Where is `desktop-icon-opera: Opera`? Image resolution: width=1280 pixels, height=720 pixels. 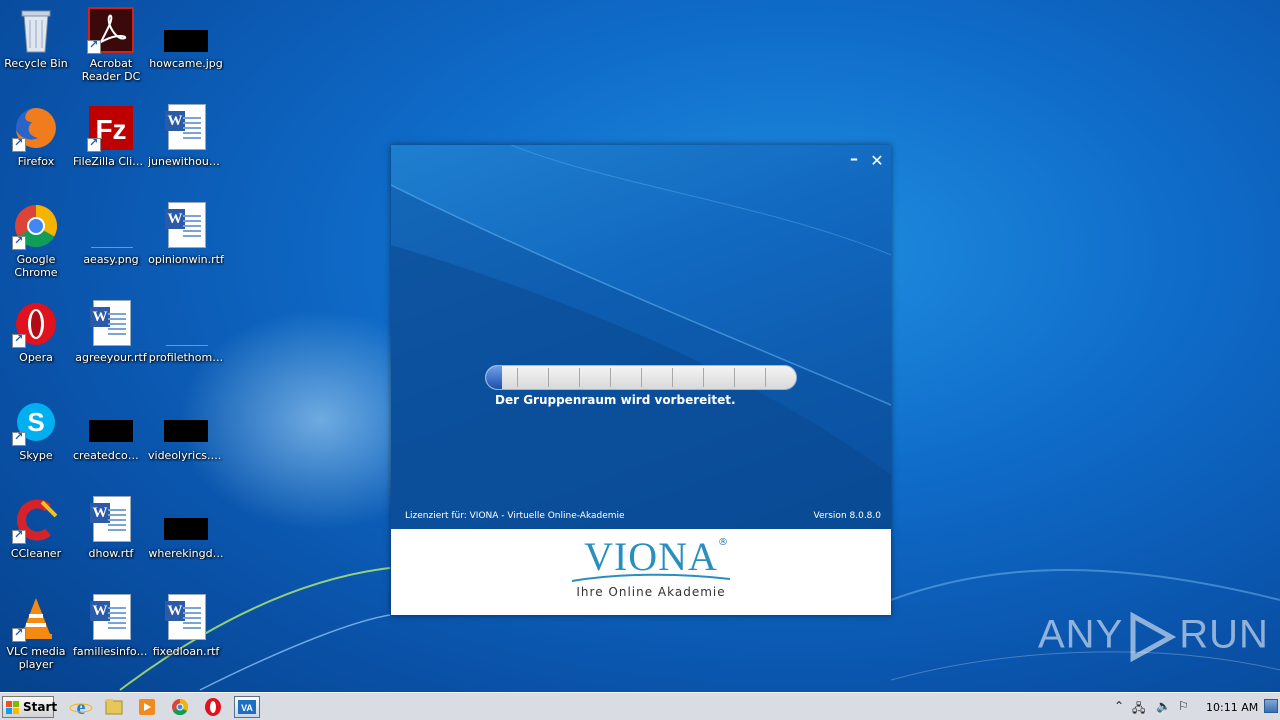
desktop-icon-opera: Opera is located at coordinates (37, 332).